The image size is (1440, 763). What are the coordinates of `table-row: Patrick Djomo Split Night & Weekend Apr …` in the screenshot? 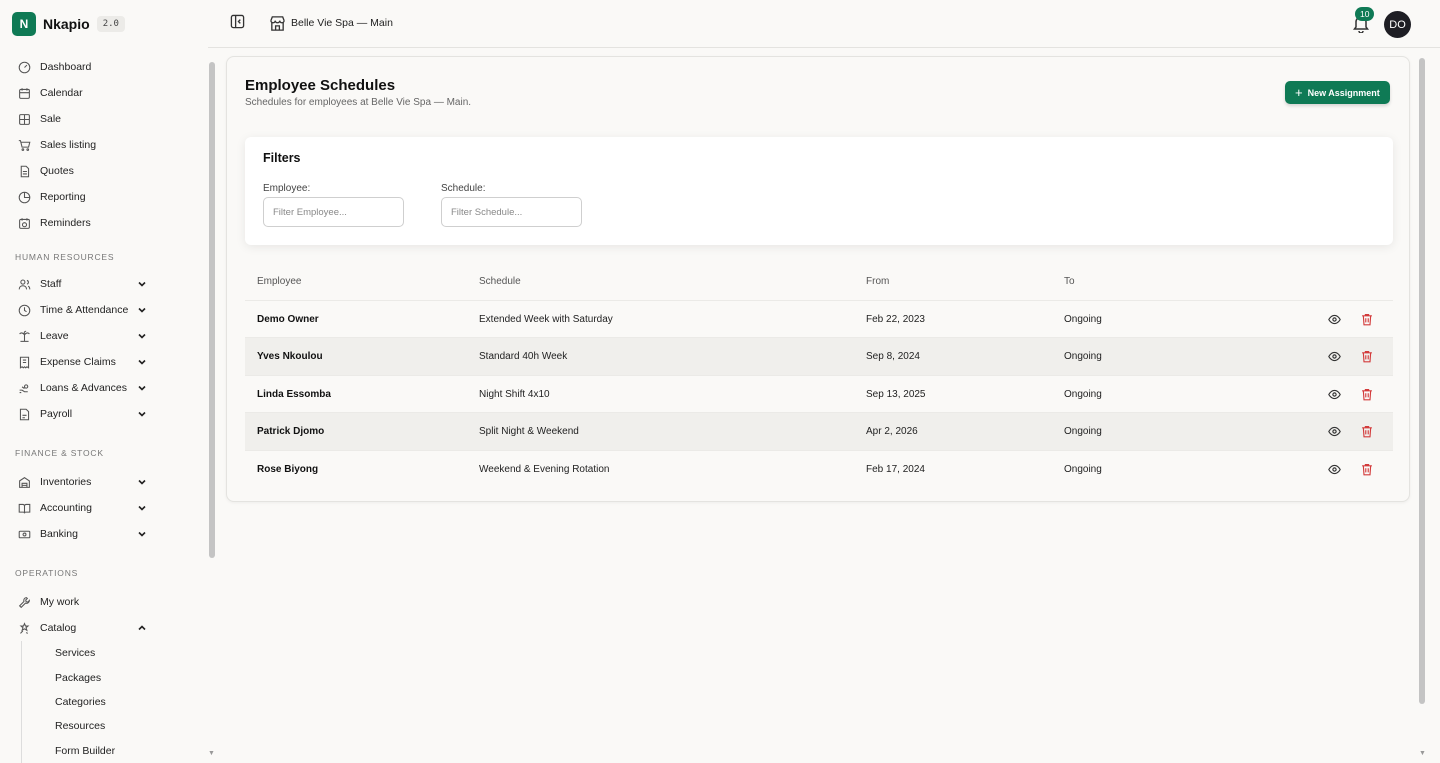 It's located at (819, 432).